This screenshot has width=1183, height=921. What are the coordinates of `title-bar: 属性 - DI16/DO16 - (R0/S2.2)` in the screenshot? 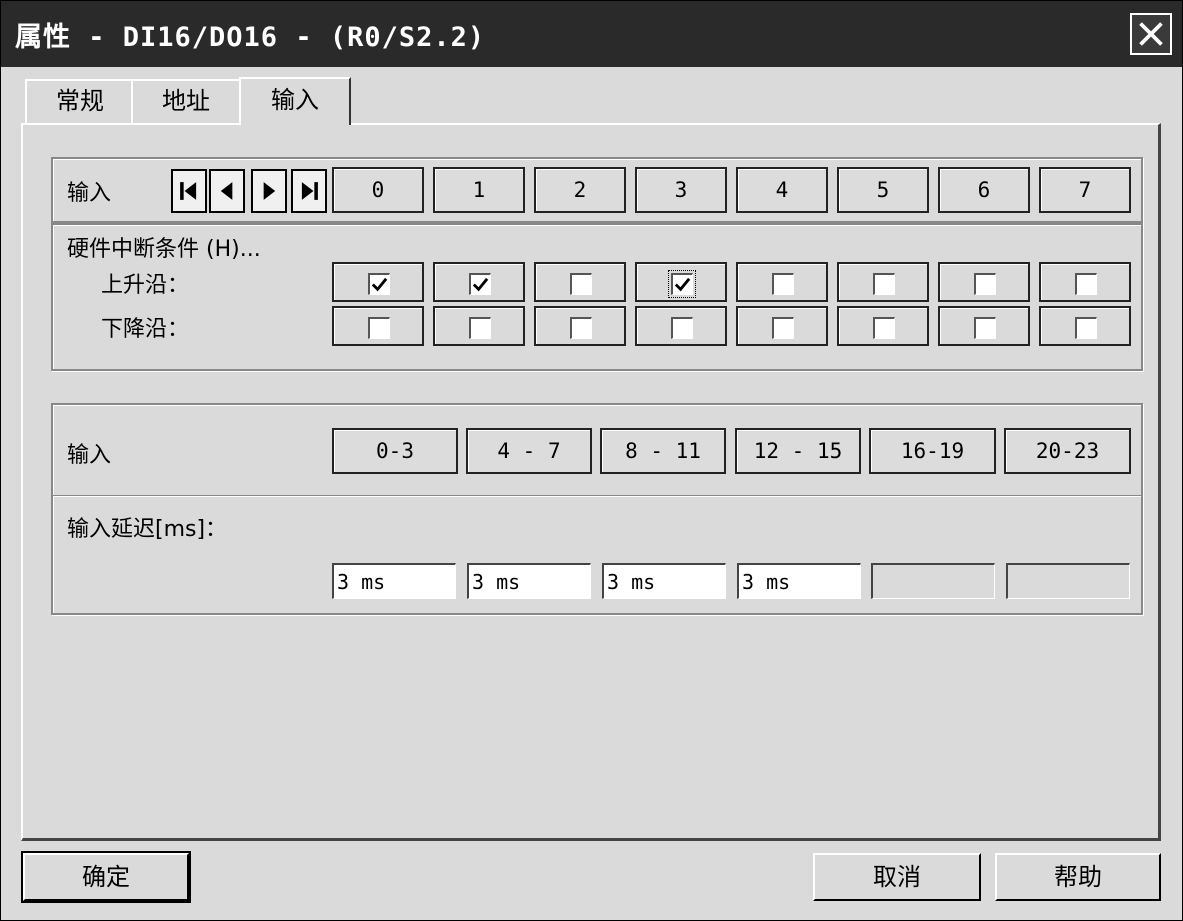 It's located at (591, 34).